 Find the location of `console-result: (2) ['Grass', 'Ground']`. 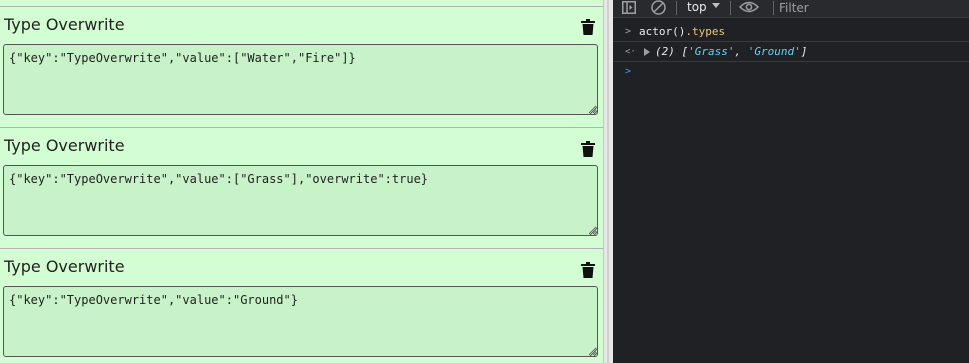

console-result: (2) ['Grass', 'Ground'] is located at coordinates (731, 52).